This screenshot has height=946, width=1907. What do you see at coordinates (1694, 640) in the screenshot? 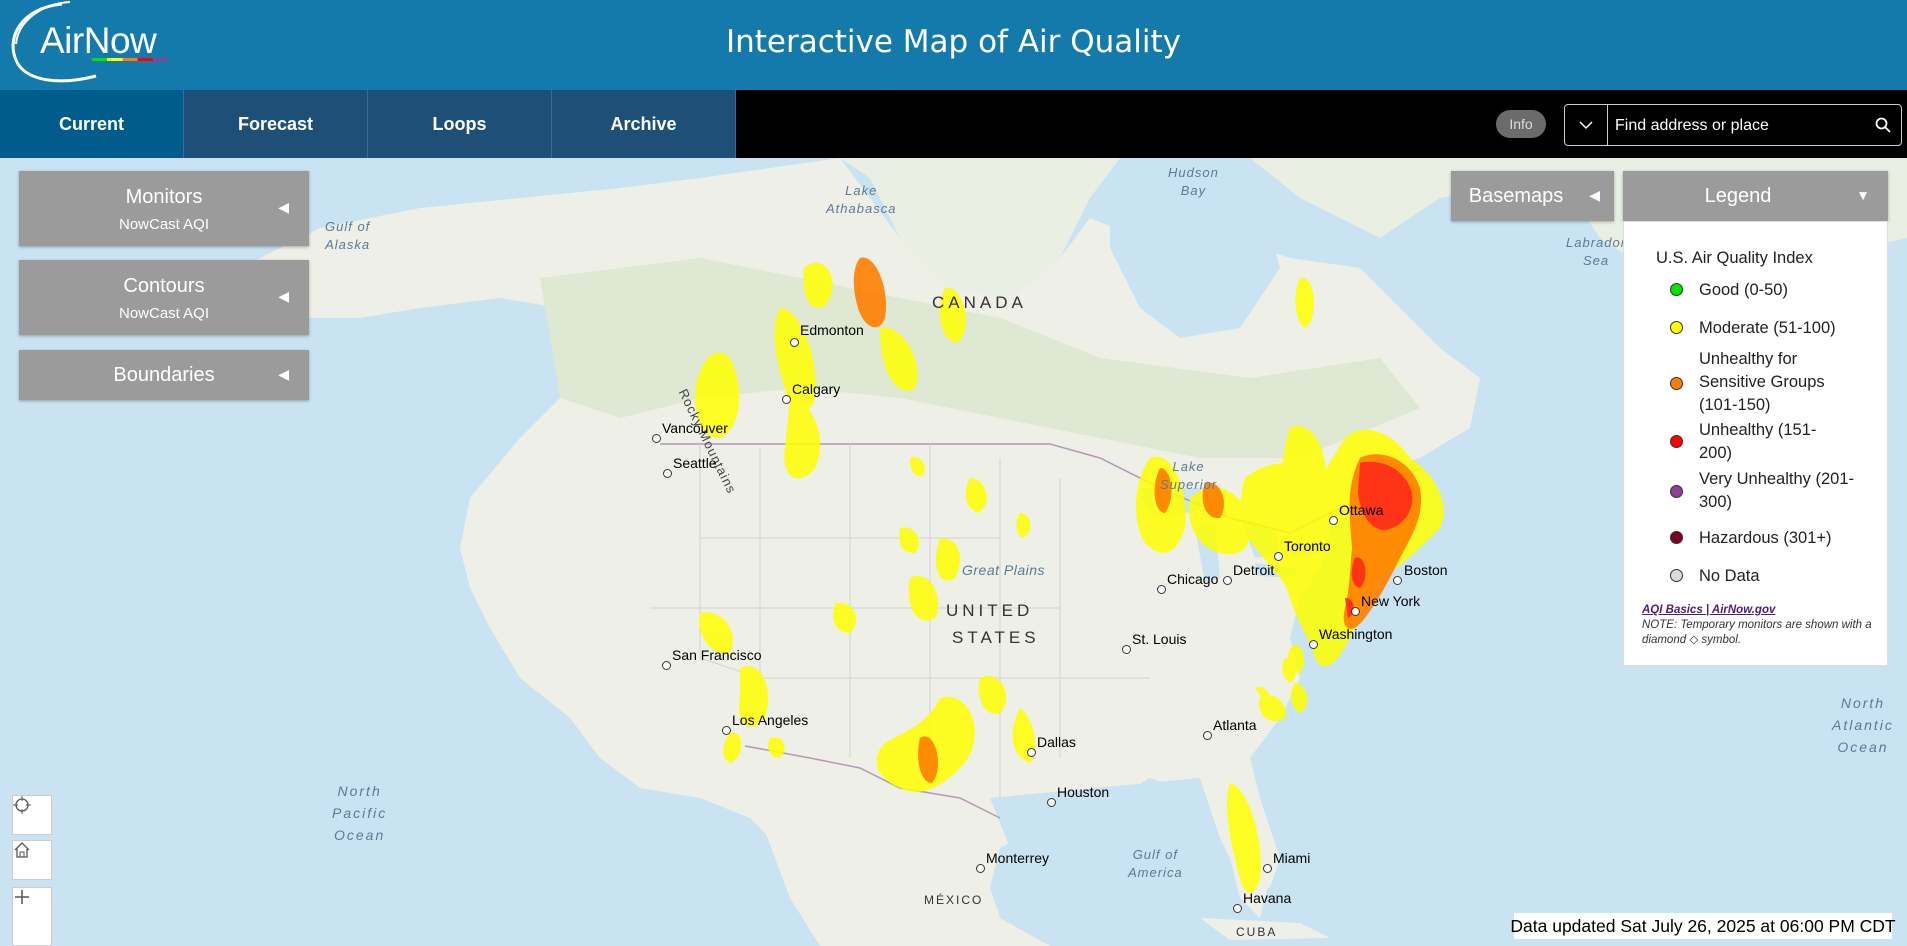
I see `diamond-icon: ◇` at bounding box center [1694, 640].